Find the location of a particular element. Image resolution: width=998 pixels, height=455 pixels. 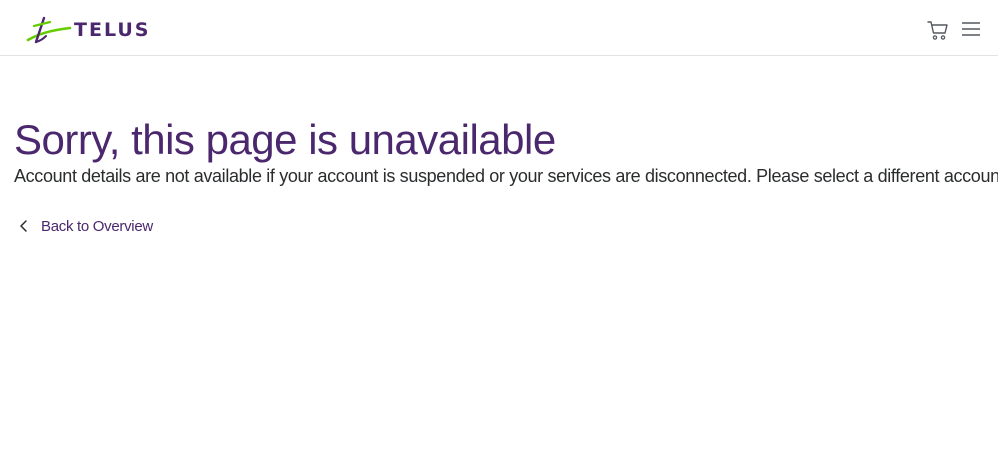

back-to-overview-link: Back to Overview is located at coordinates (85, 226).